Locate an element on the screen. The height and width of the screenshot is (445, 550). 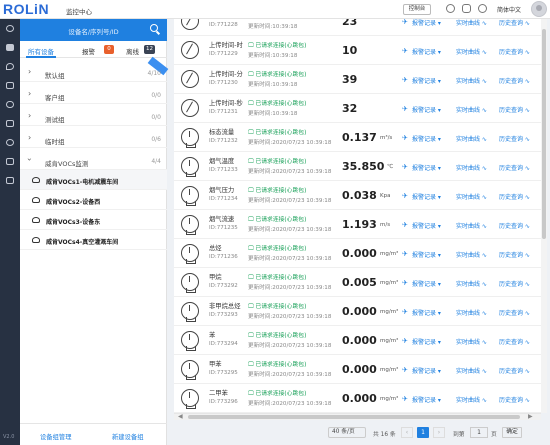
sensor-value: 39 is located at coordinates (350, 79).